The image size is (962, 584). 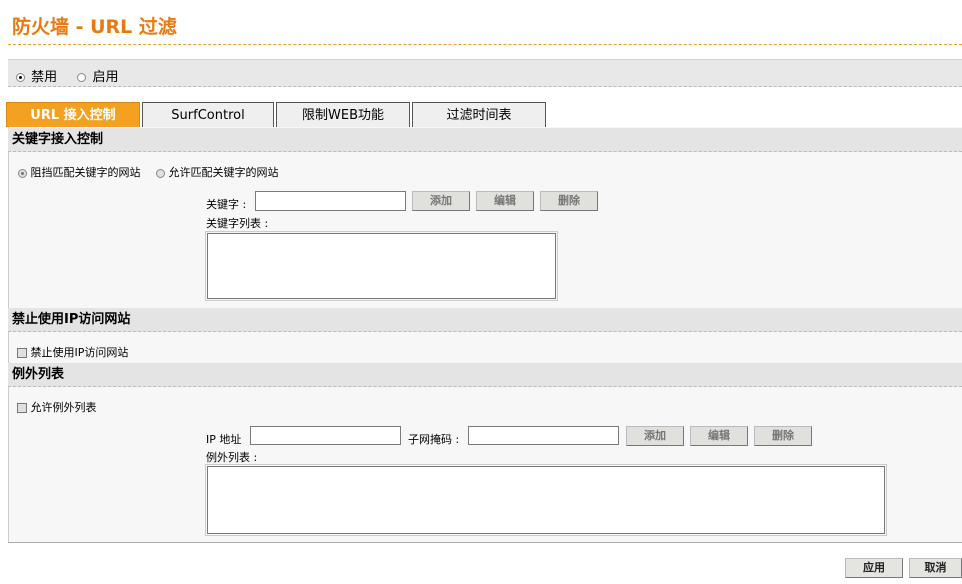 I want to click on apply-button: 应用, so click(x=874, y=568).